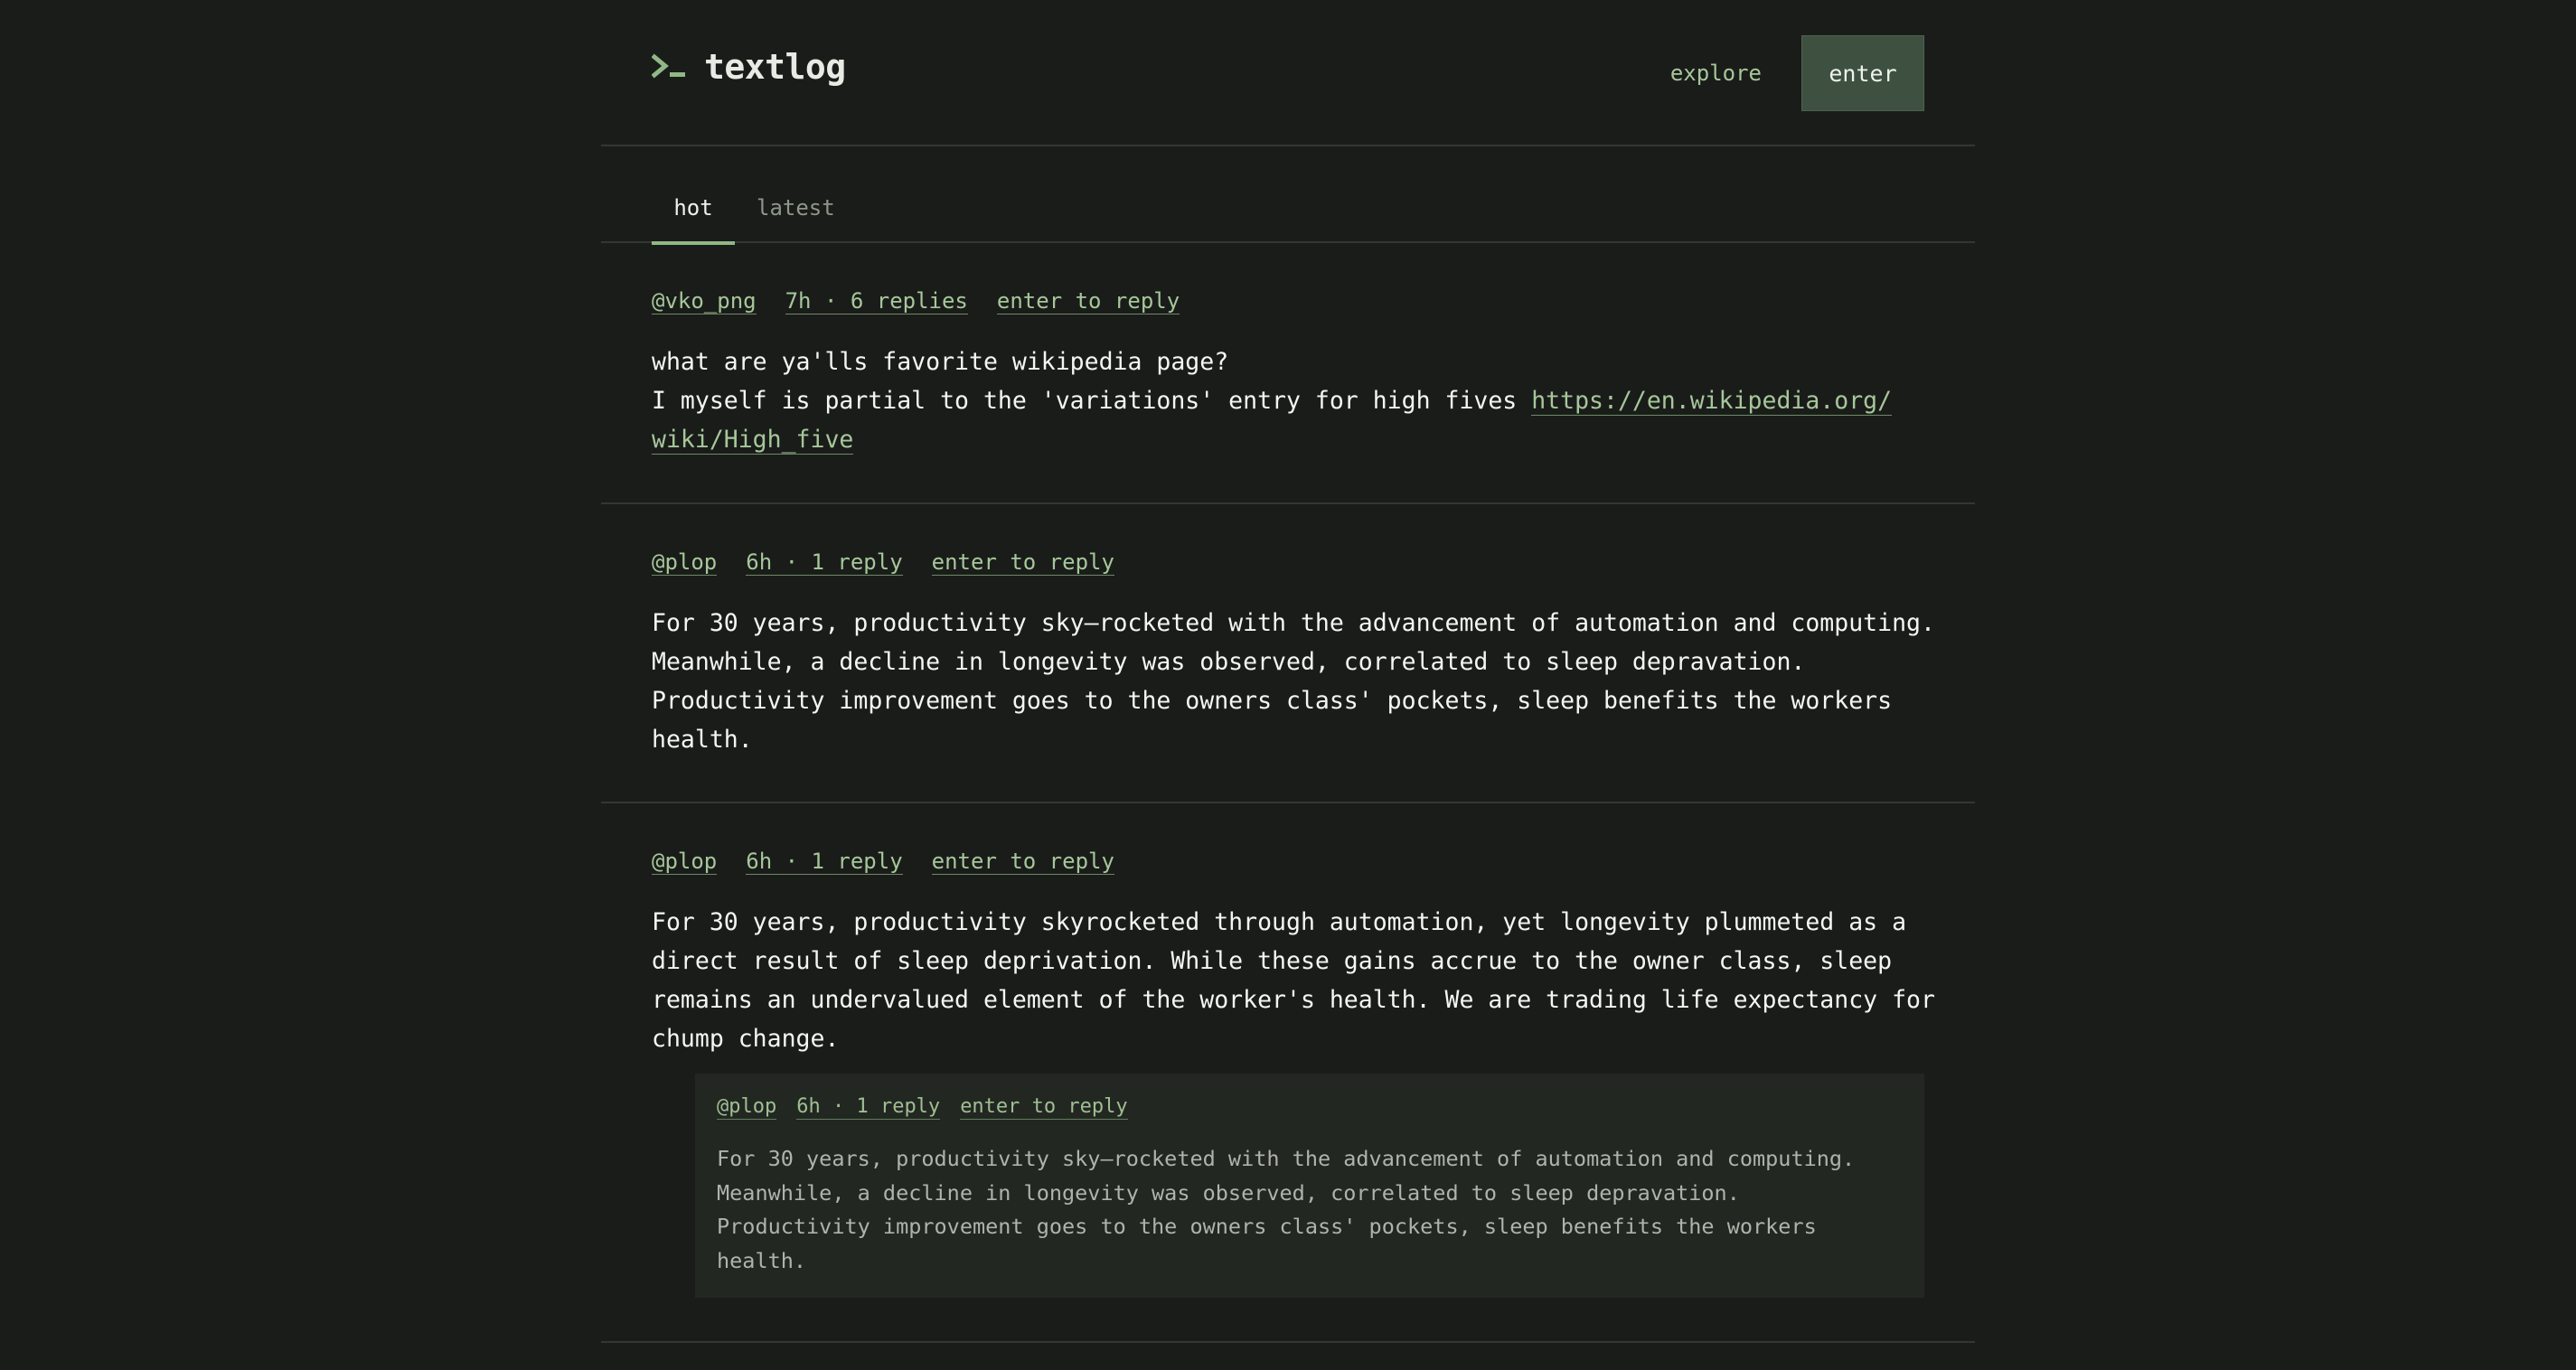 Image resolution: width=2576 pixels, height=1370 pixels. I want to click on logo: textlog, so click(749, 67).